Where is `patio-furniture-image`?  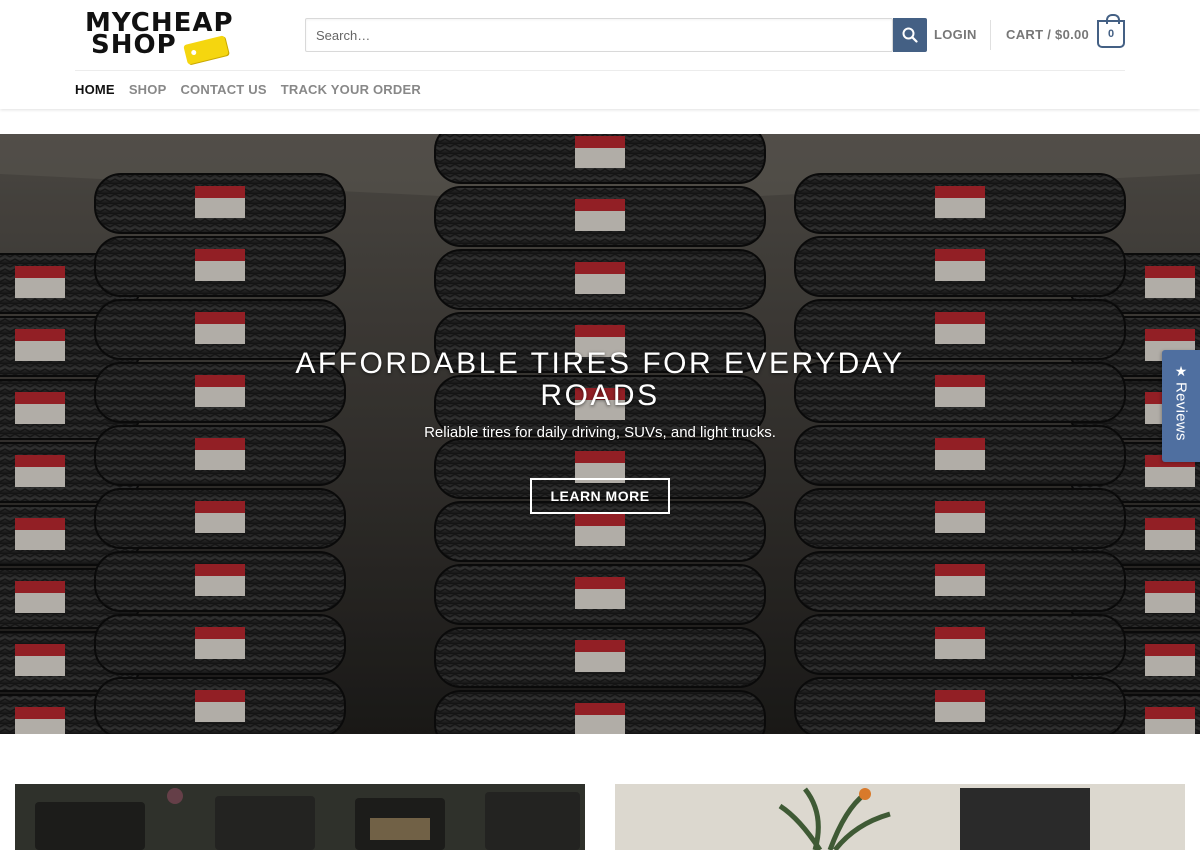 patio-furniture-image is located at coordinates (300, 817).